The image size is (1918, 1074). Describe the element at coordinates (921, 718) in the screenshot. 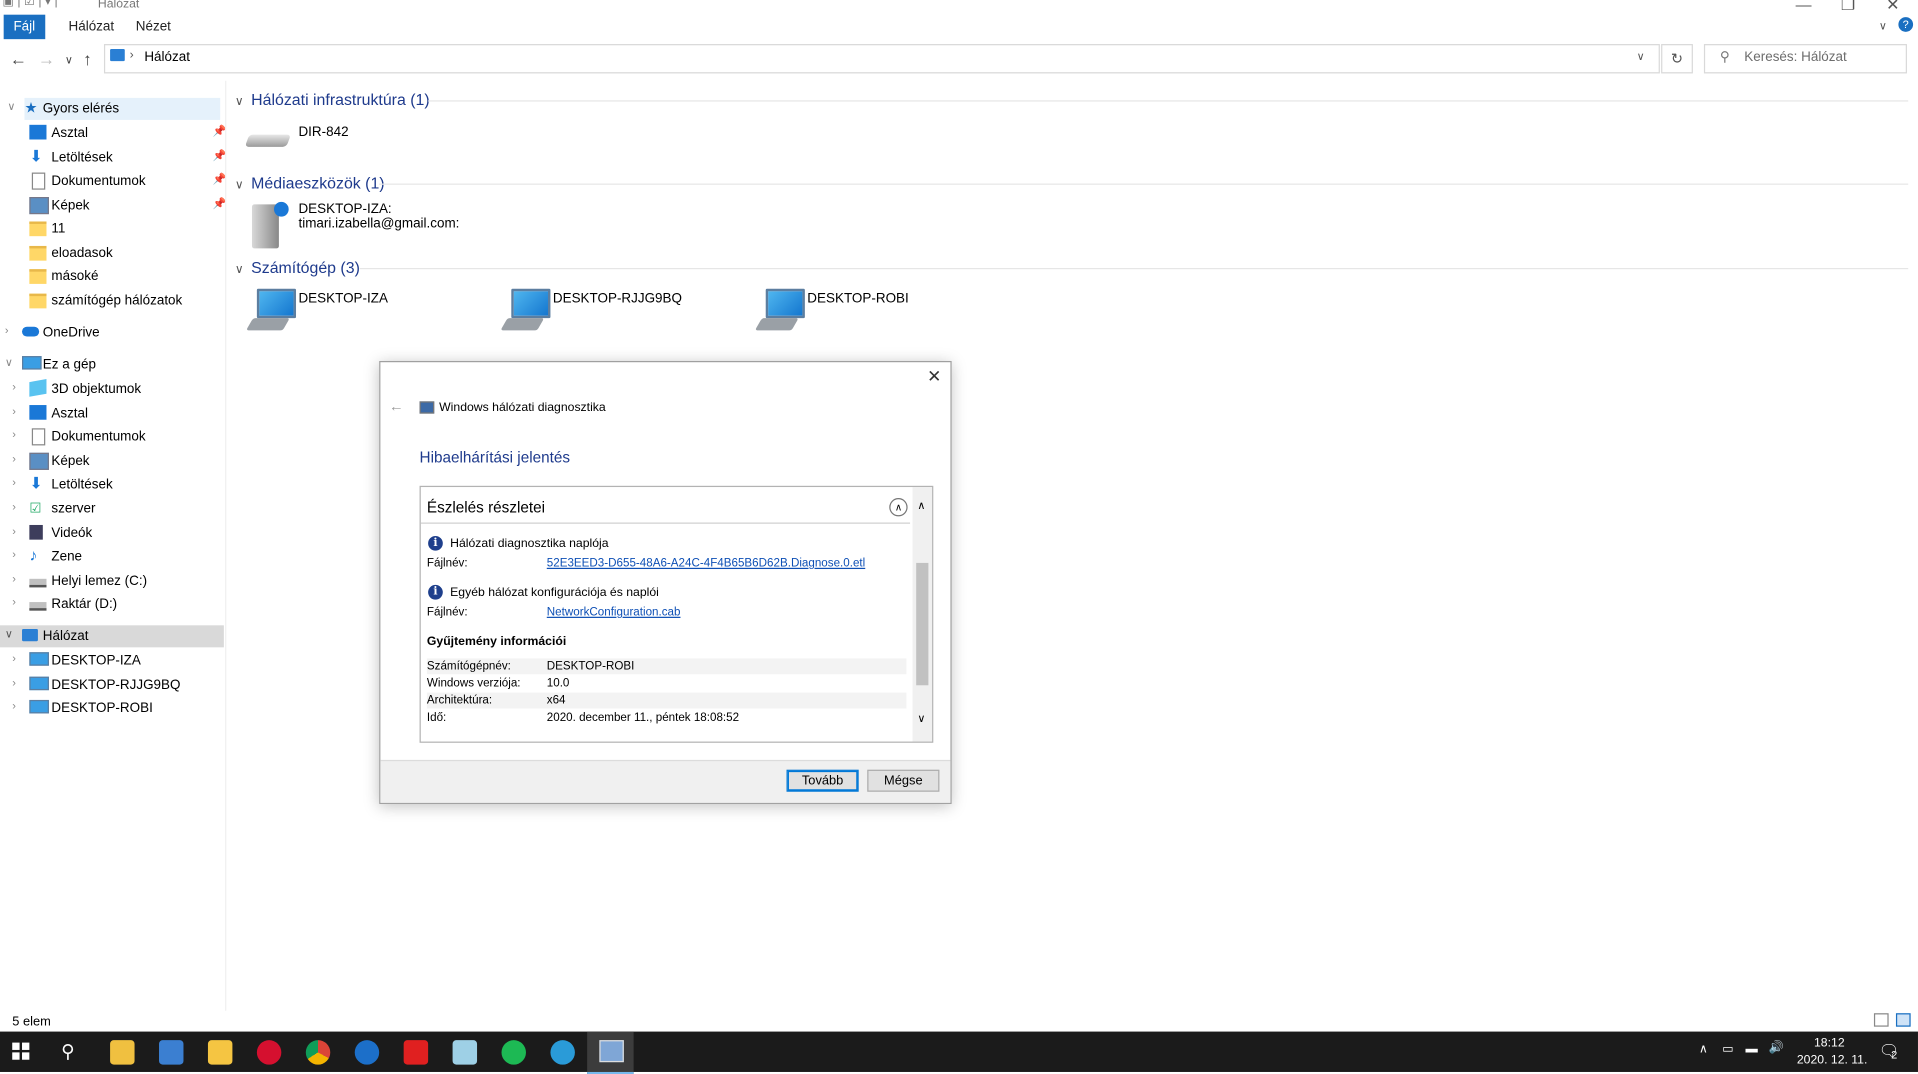

I see `scroll-down-icon: ∨` at that location.